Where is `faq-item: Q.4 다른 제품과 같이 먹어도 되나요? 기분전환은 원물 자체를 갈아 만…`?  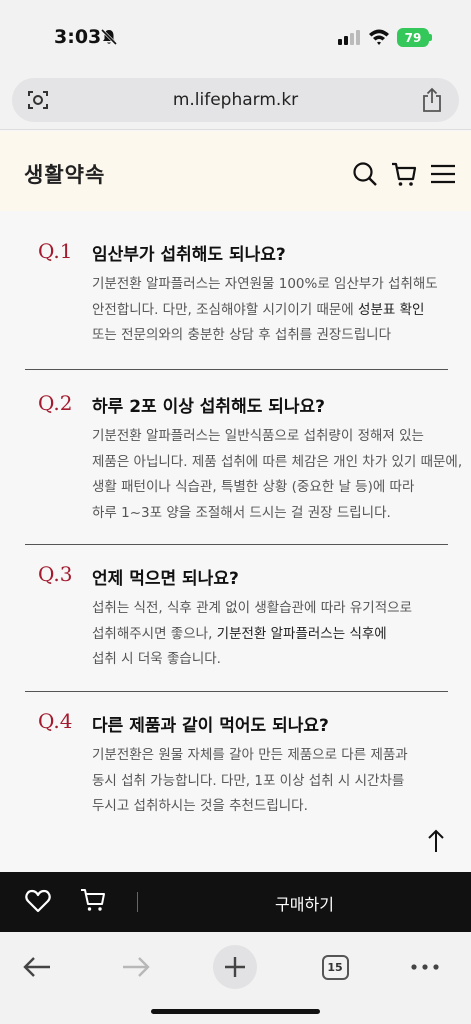 faq-item: Q.4 다른 제품과 같이 먹어도 되나요? 기분전환은 원물 자체를 갈아 만… is located at coordinates (236, 767).